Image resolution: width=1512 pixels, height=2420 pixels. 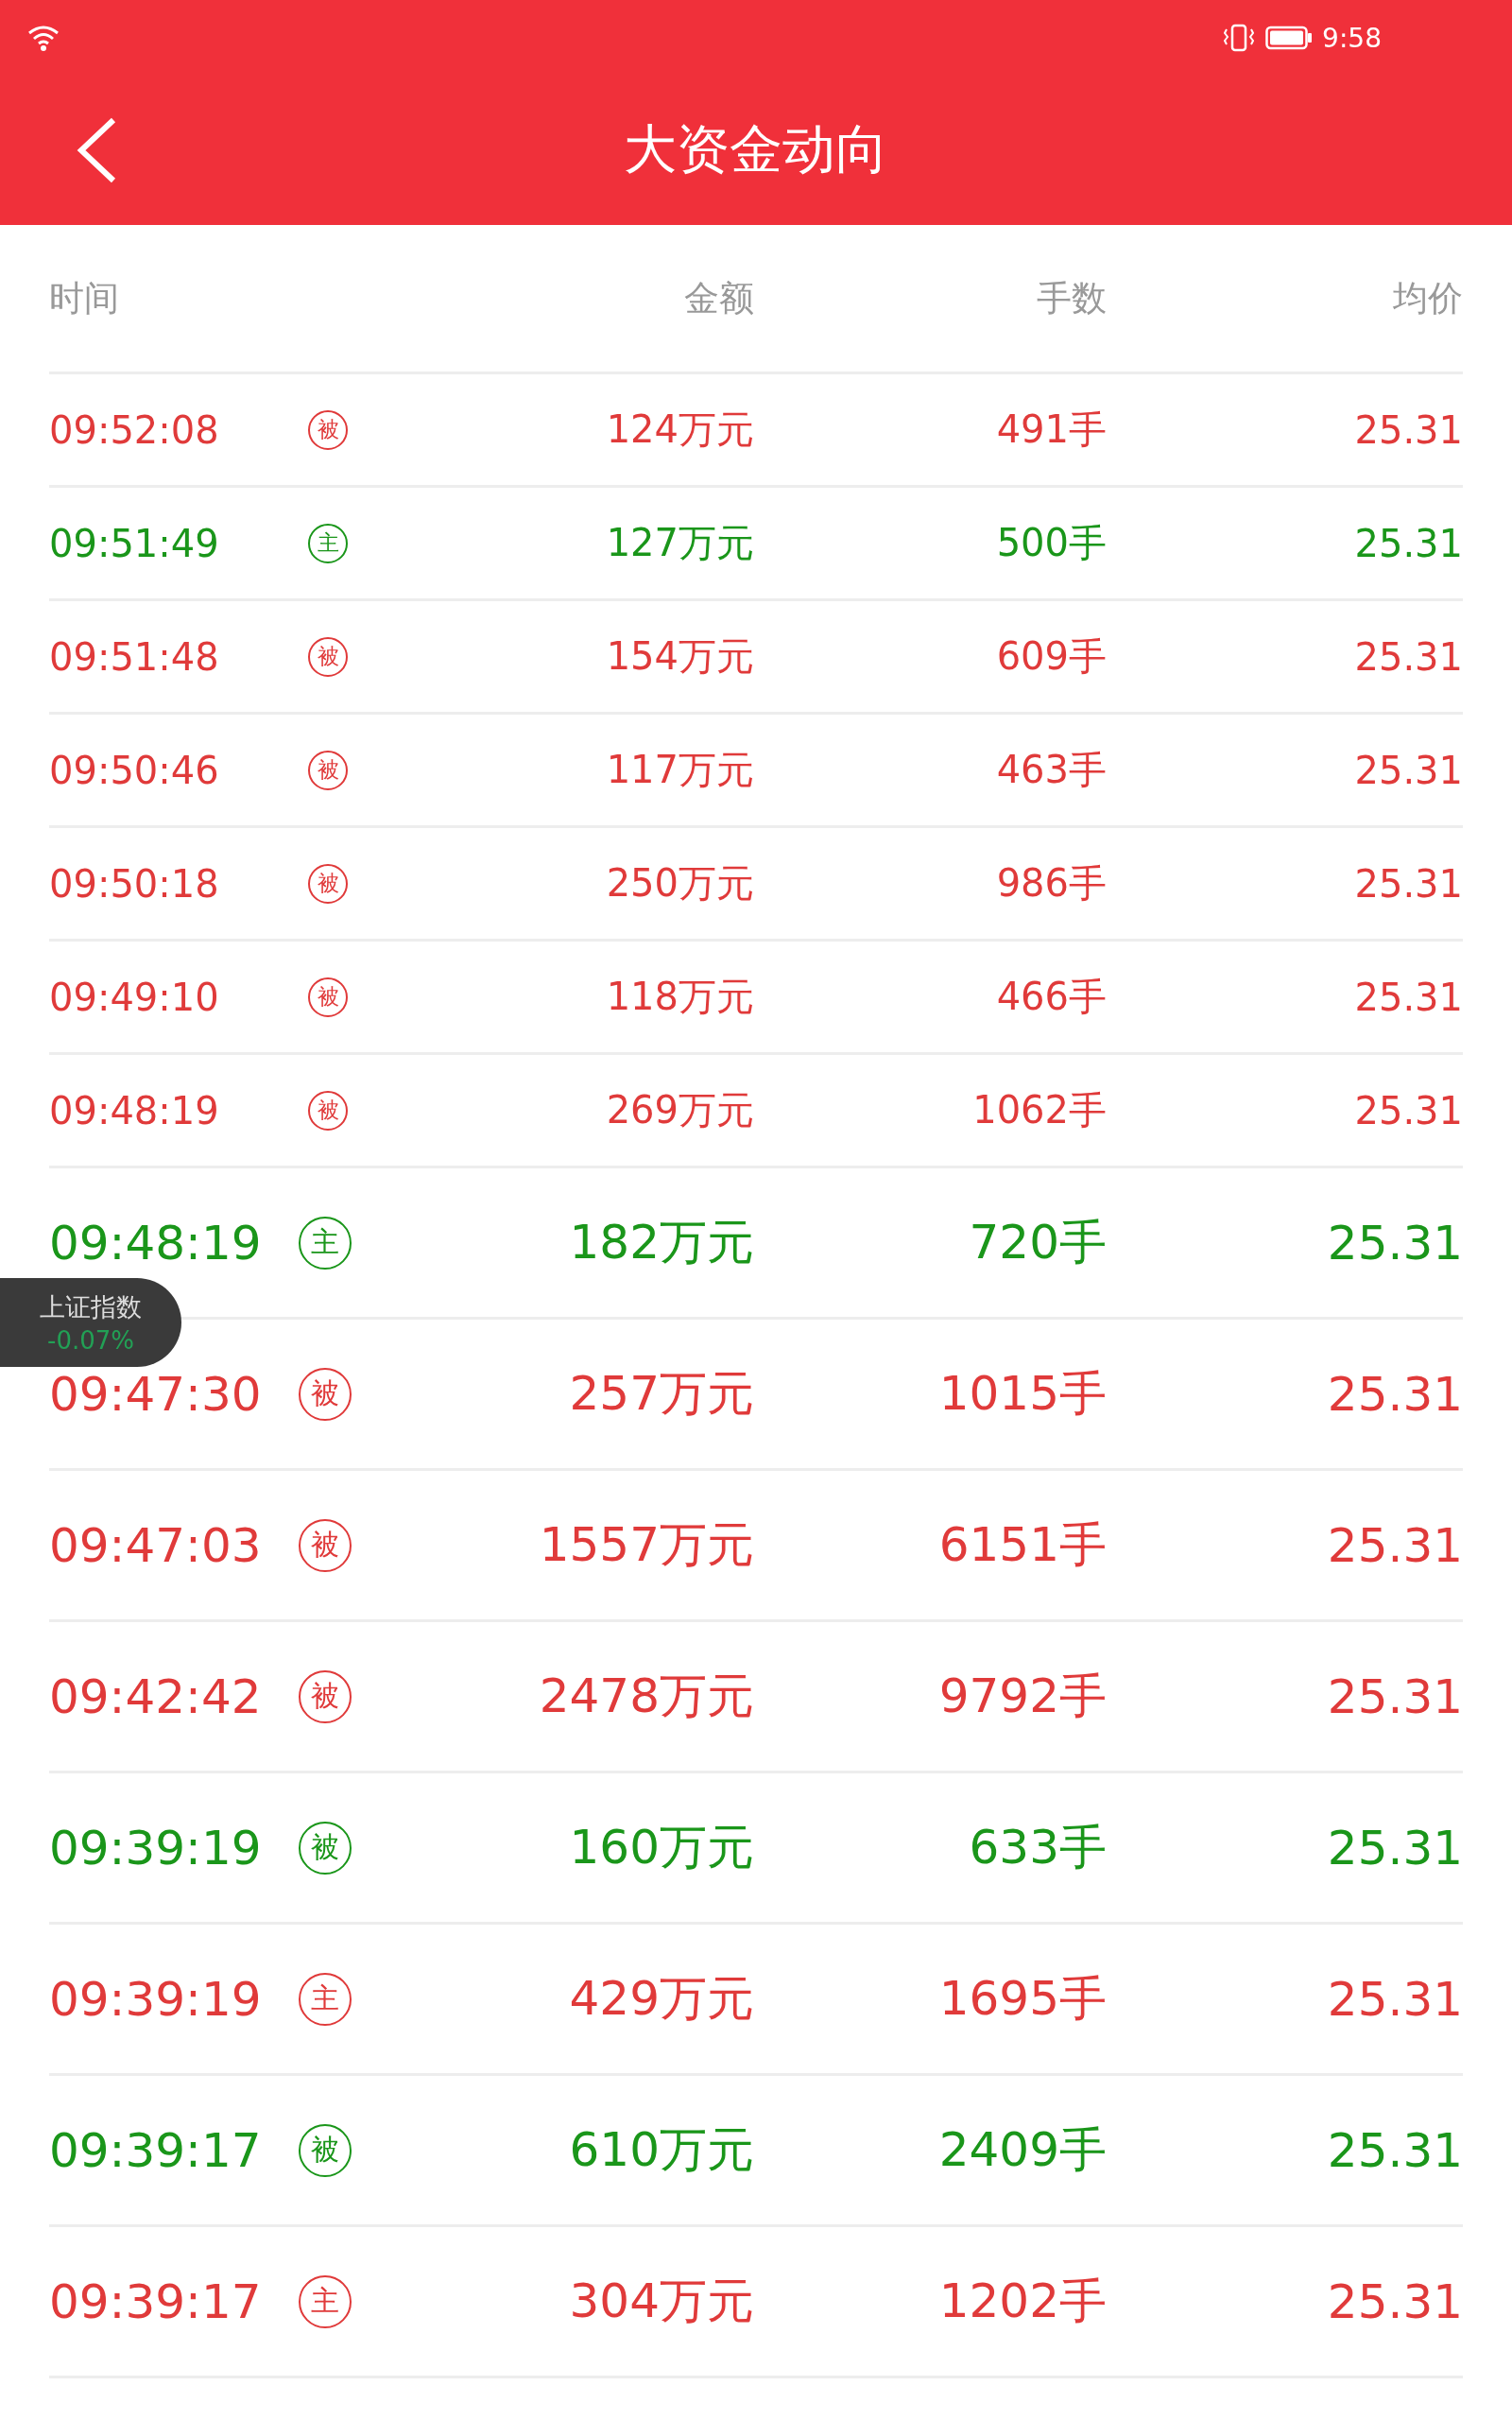 What do you see at coordinates (1051, 656) in the screenshot?
I see `volume-cell-text: 609手` at bounding box center [1051, 656].